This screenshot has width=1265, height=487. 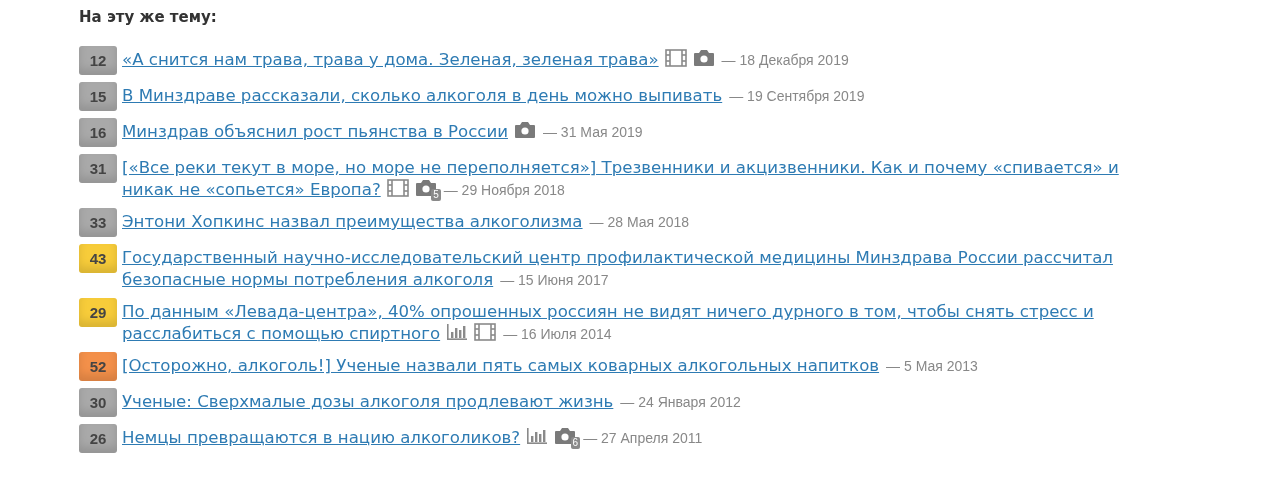 What do you see at coordinates (785, 60) in the screenshot?
I see `article-date: — 18 Декабря 2019` at bounding box center [785, 60].